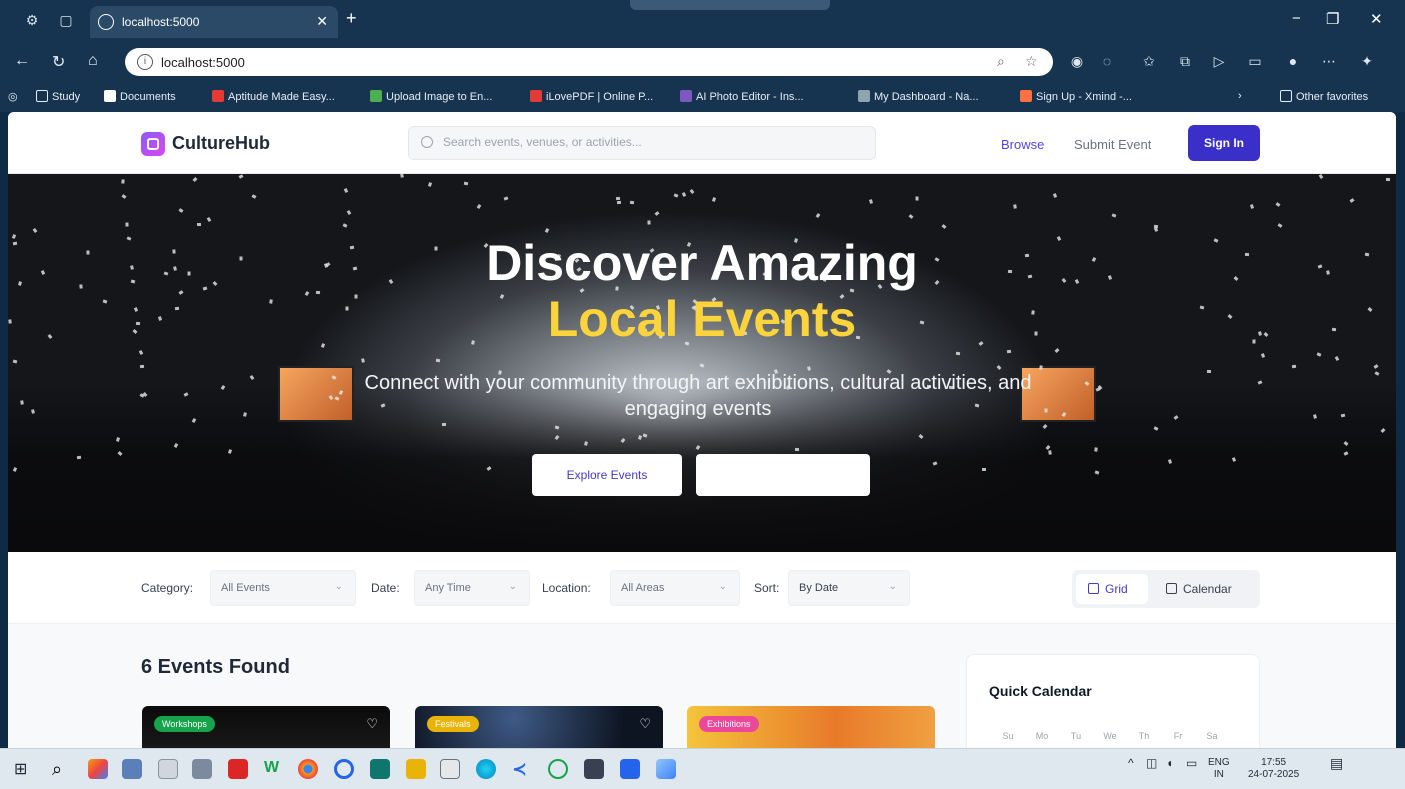  I want to click on notifications-icon: ▤, so click(1336, 763).